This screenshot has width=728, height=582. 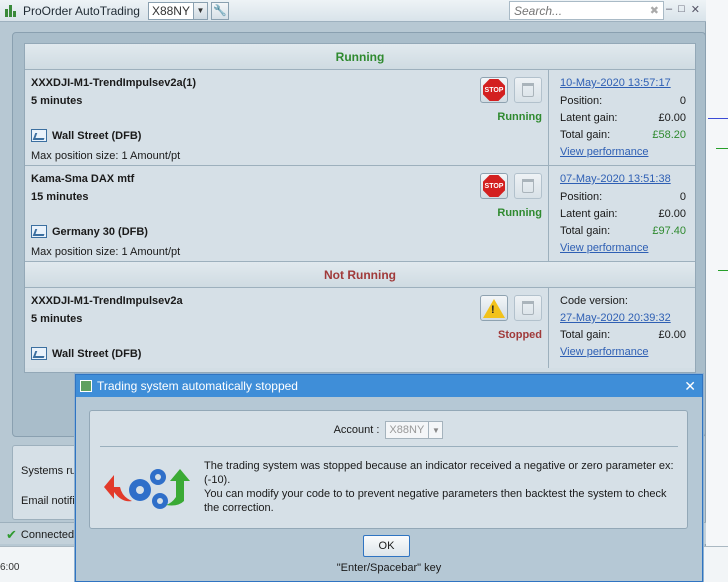 I want to click on start-date-link: 07-May-2020 13:51:38, so click(x=615, y=179).